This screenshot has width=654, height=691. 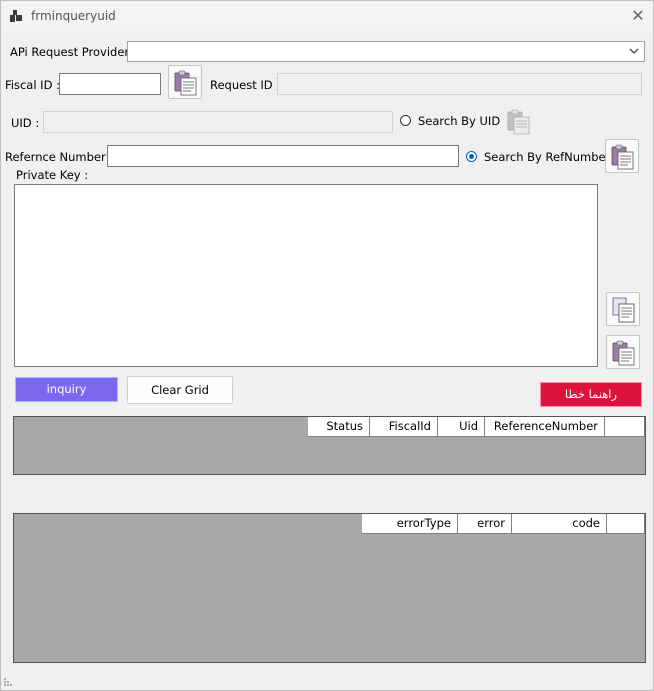 I want to click on paste-refnumber-button, so click(x=622, y=156).